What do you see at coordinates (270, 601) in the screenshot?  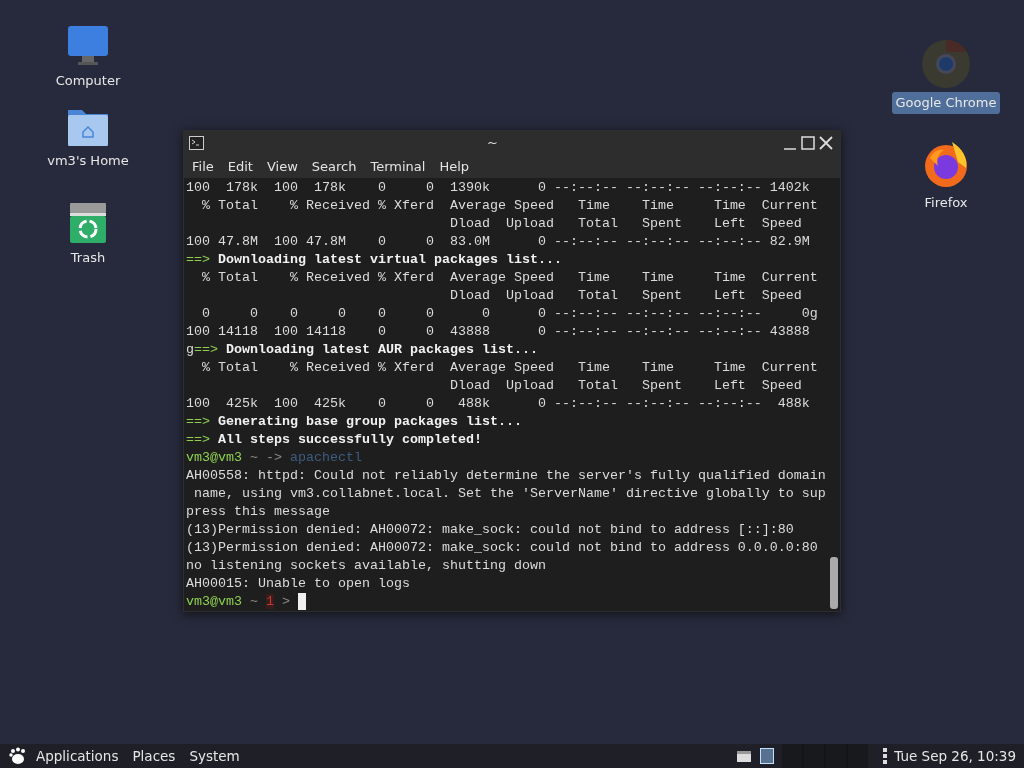 I see `exit-status: 1` at bounding box center [270, 601].